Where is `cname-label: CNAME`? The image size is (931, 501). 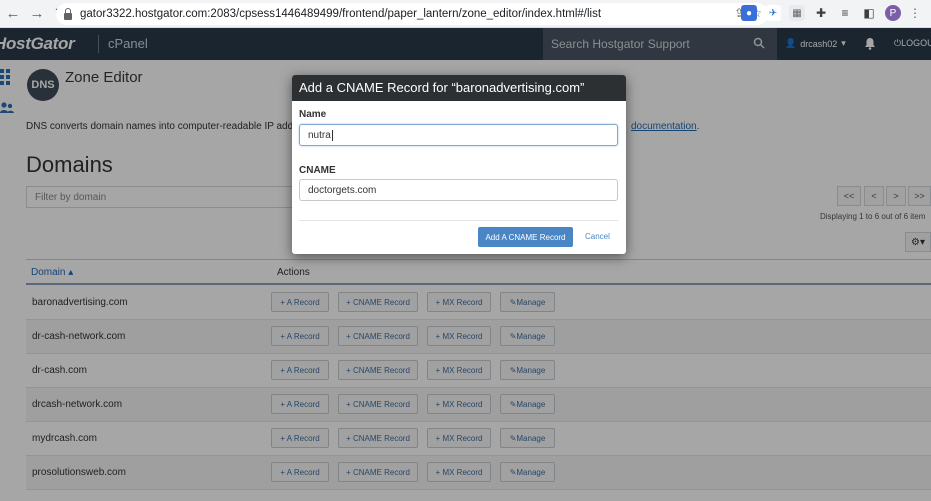
cname-label: CNAME is located at coordinates (317, 170).